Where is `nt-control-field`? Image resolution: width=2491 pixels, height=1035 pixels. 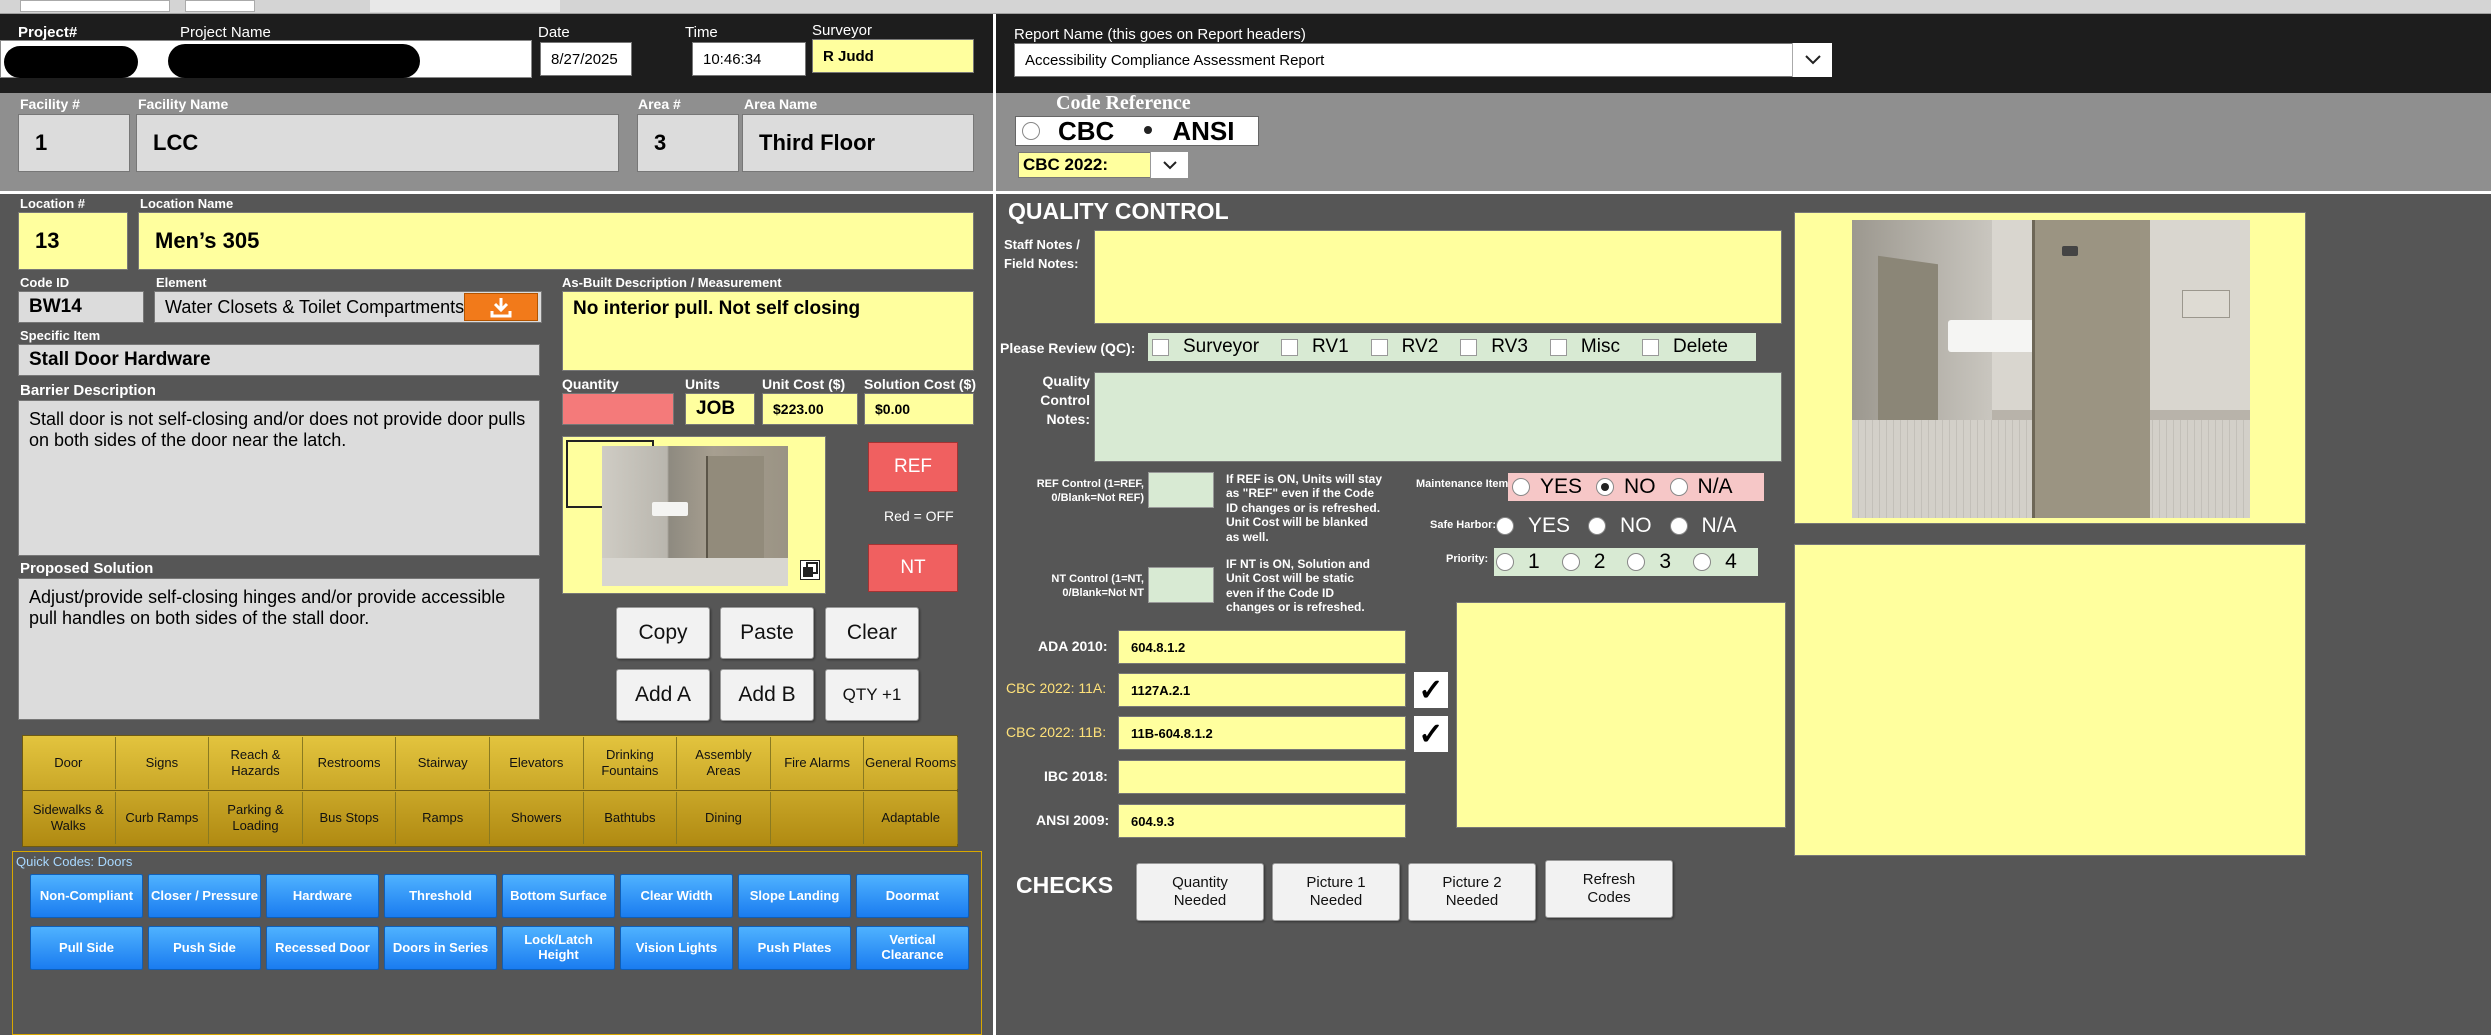
nt-control-field is located at coordinates (1181, 585).